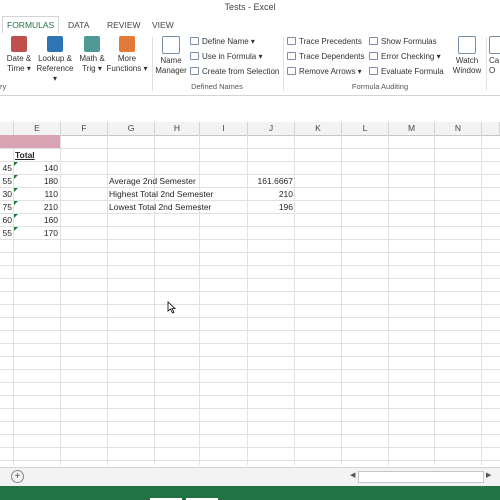 This screenshot has width=500, height=500. What do you see at coordinates (326, 57) in the screenshot?
I see `trace-dependents-button: Trace Dependents` at bounding box center [326, 57].